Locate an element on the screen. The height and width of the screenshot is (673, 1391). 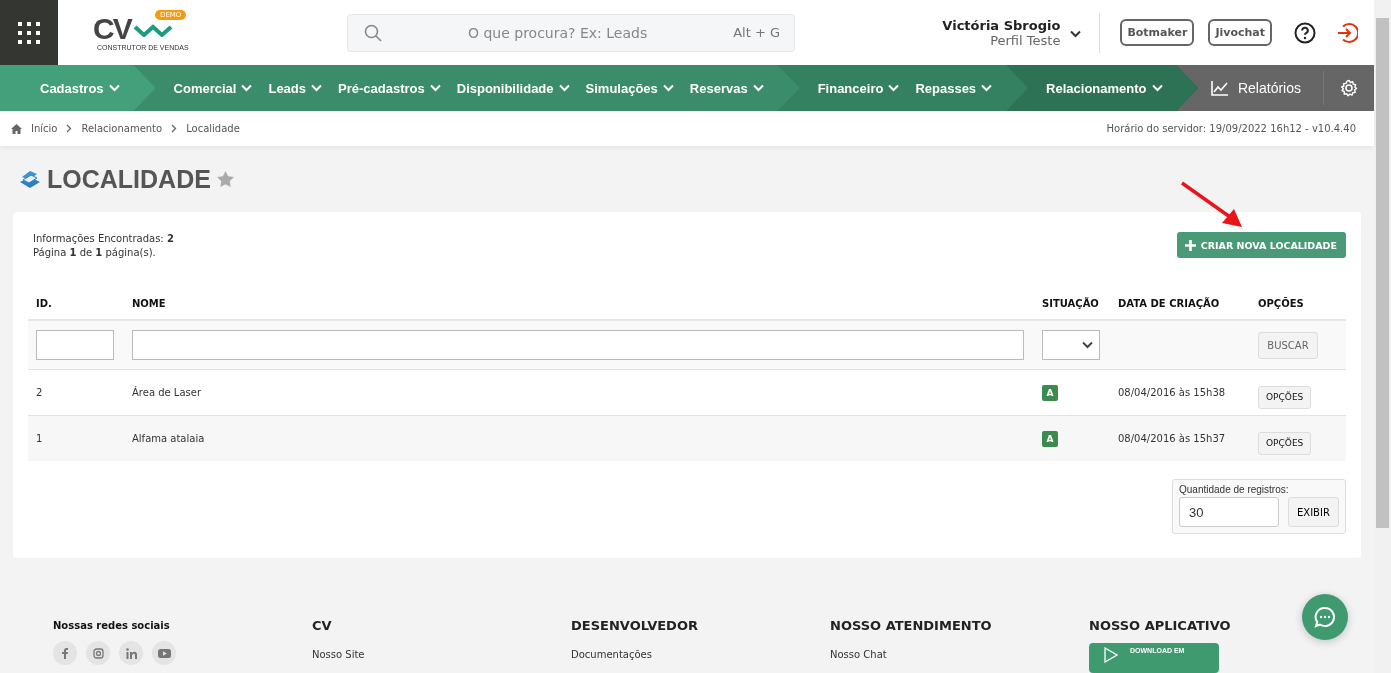
apps-menu-button is located at coordinates (29, 32).